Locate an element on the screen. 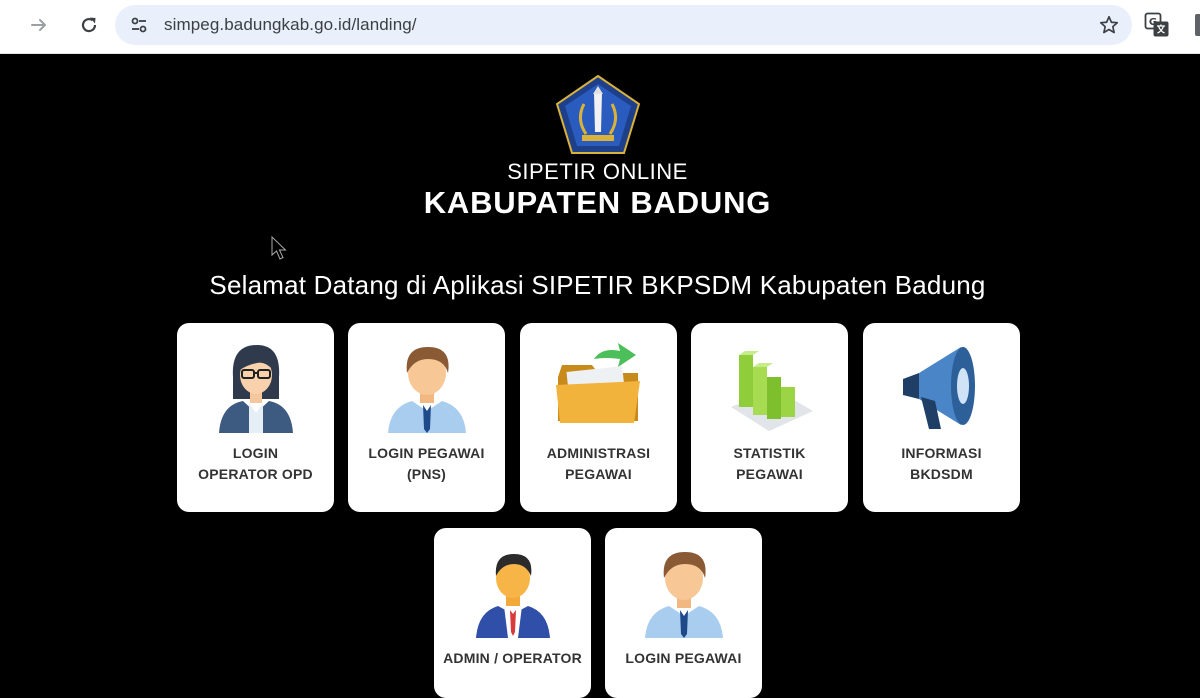 This screenshot has height=698, width=1200. arrow-right-icon is located at coordinates (38, 25).